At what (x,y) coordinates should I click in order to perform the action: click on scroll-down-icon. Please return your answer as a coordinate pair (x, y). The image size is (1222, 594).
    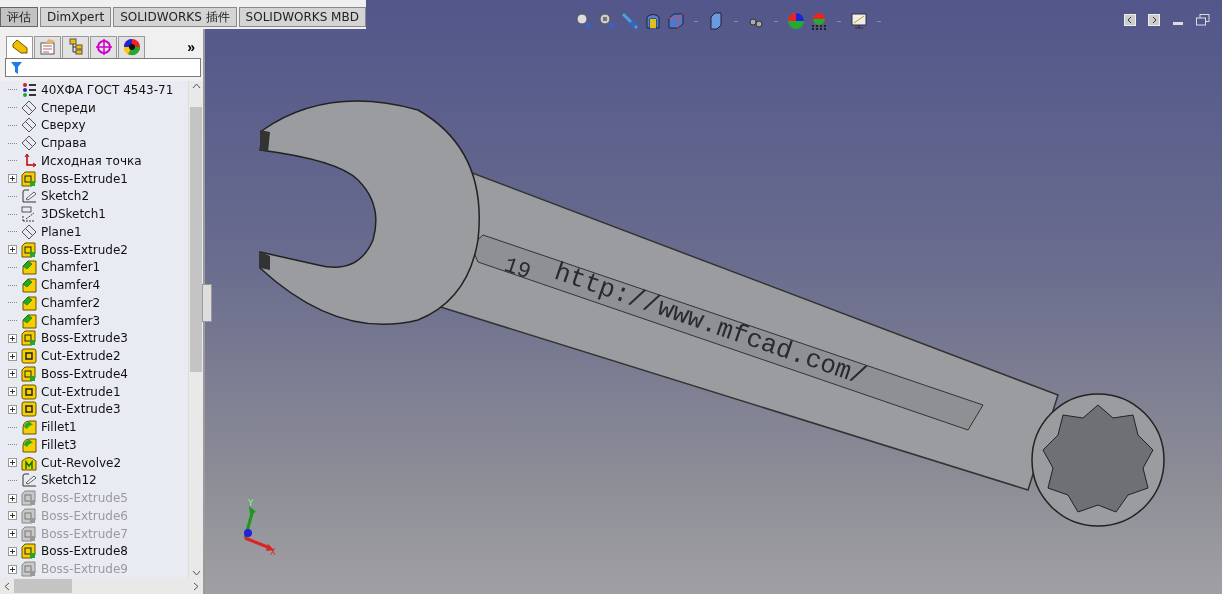
    Looking at the image, I should click on (196, 573).